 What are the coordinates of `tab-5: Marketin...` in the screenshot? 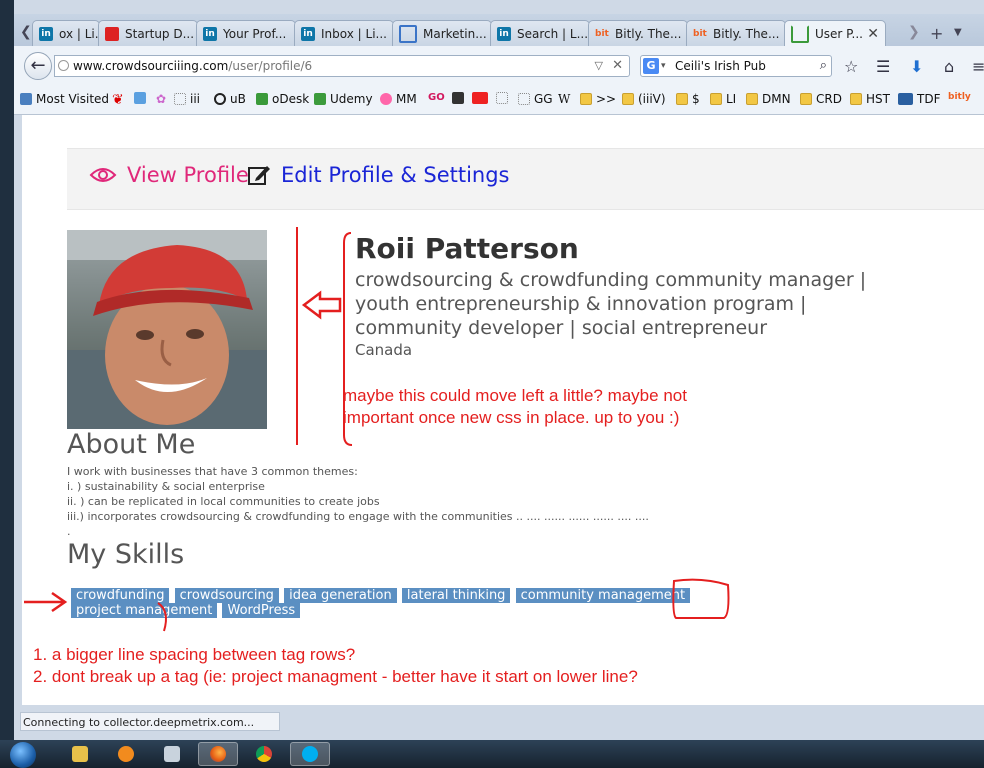 It's located at (442, 33).